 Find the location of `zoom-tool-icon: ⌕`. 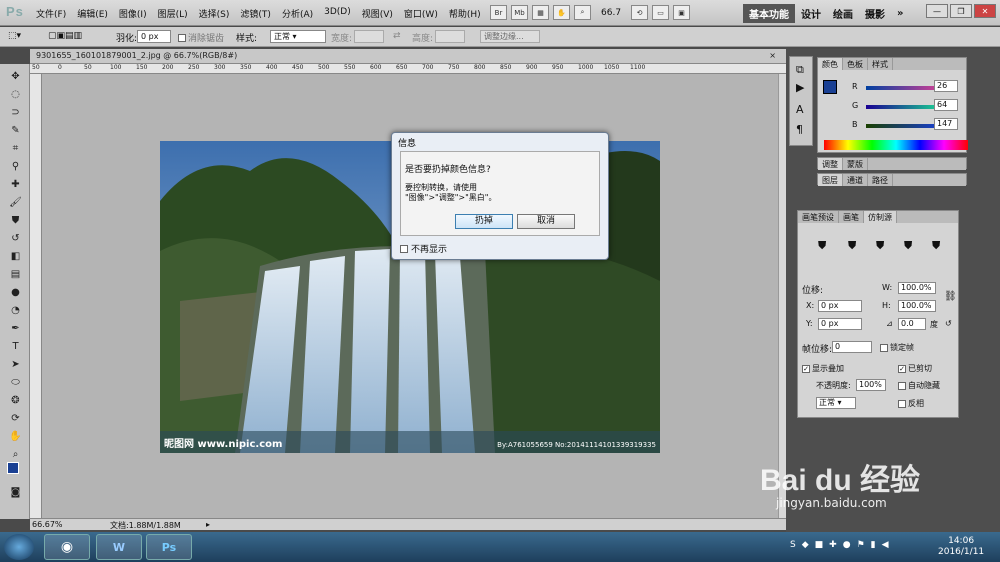

zoom-tool-icon: ⌕ is located at coordinates (15, 454).